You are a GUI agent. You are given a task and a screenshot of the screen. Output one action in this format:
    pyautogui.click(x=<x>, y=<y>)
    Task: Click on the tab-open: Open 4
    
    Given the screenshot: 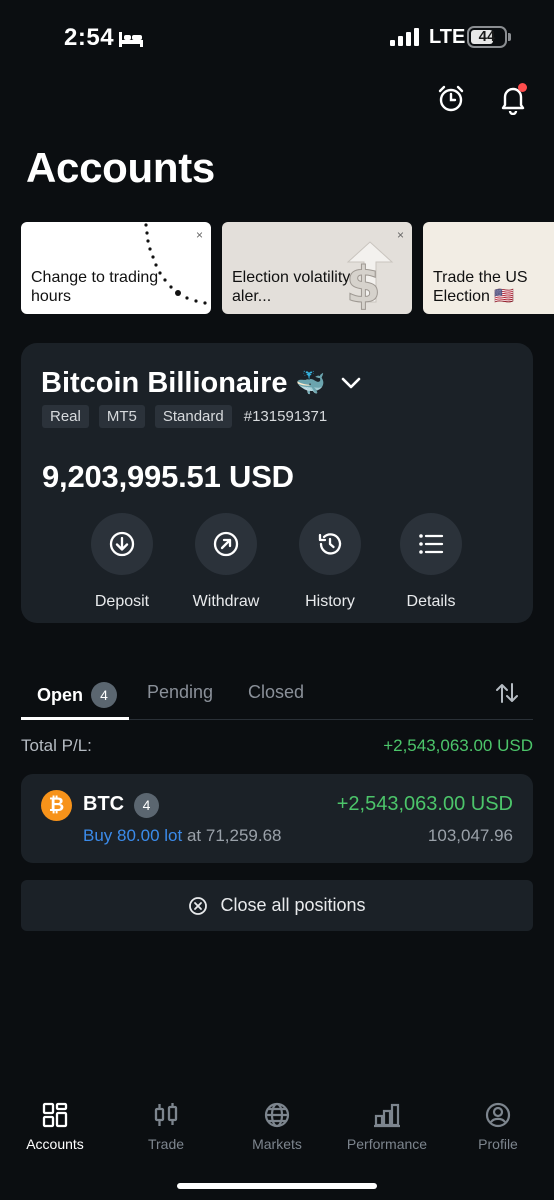 What is the action you would take?
    pyautogui.click(x=77, y=695)
    